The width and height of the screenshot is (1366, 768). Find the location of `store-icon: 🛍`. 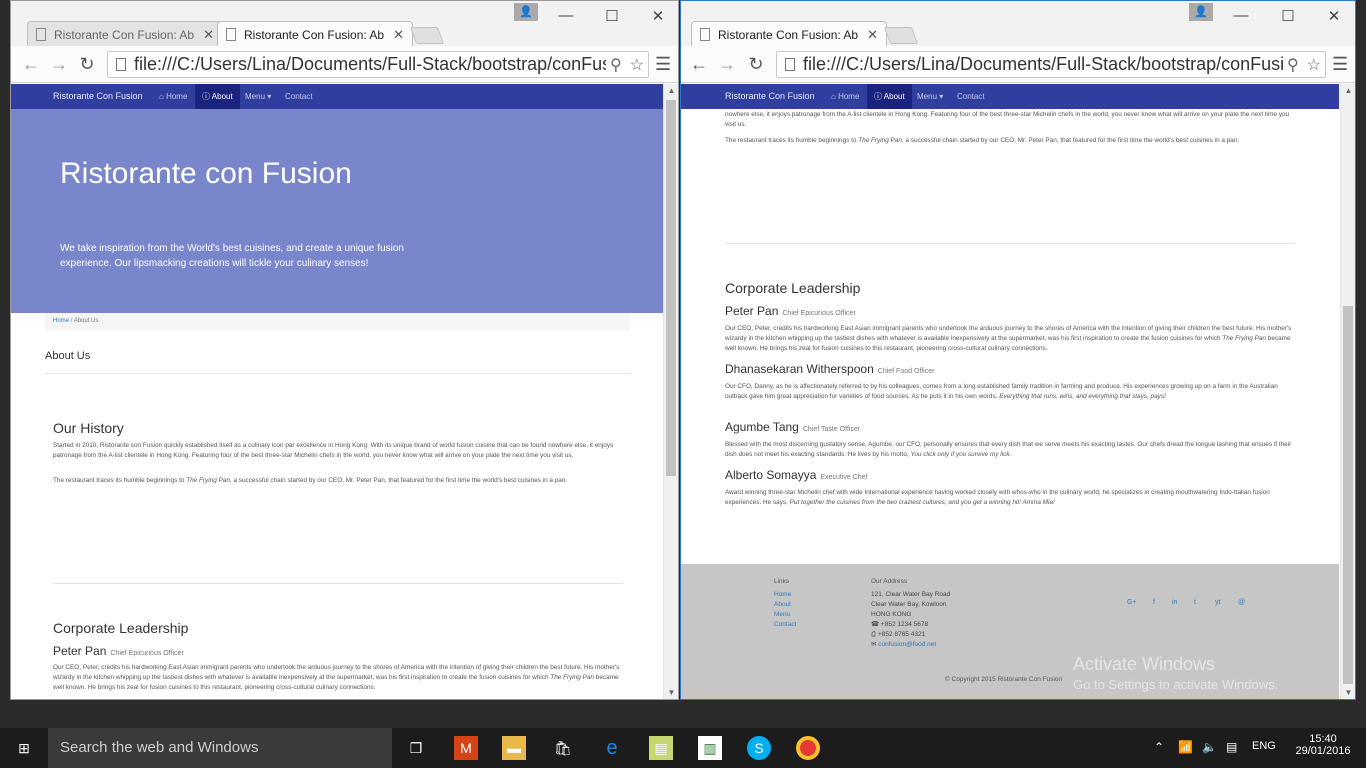

store-icon: 🛍 is located at coordinates (563, 748).